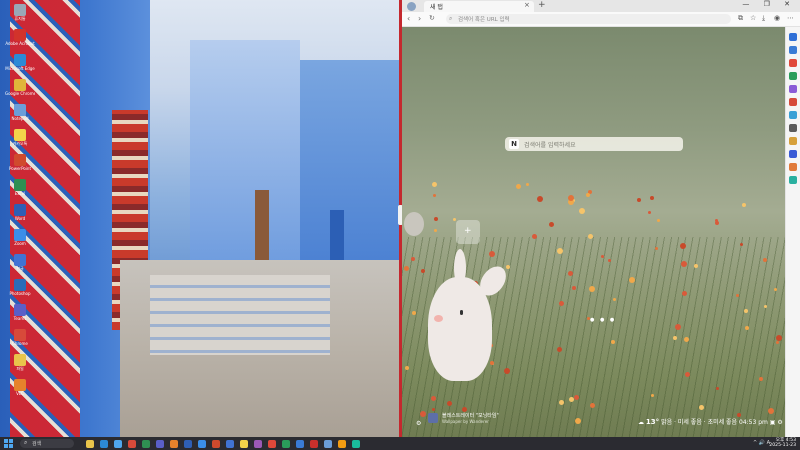 The width and height of the screenshot is (800, 450). I want to click on desktop-icon: Google Chrome, so click(20, 90).